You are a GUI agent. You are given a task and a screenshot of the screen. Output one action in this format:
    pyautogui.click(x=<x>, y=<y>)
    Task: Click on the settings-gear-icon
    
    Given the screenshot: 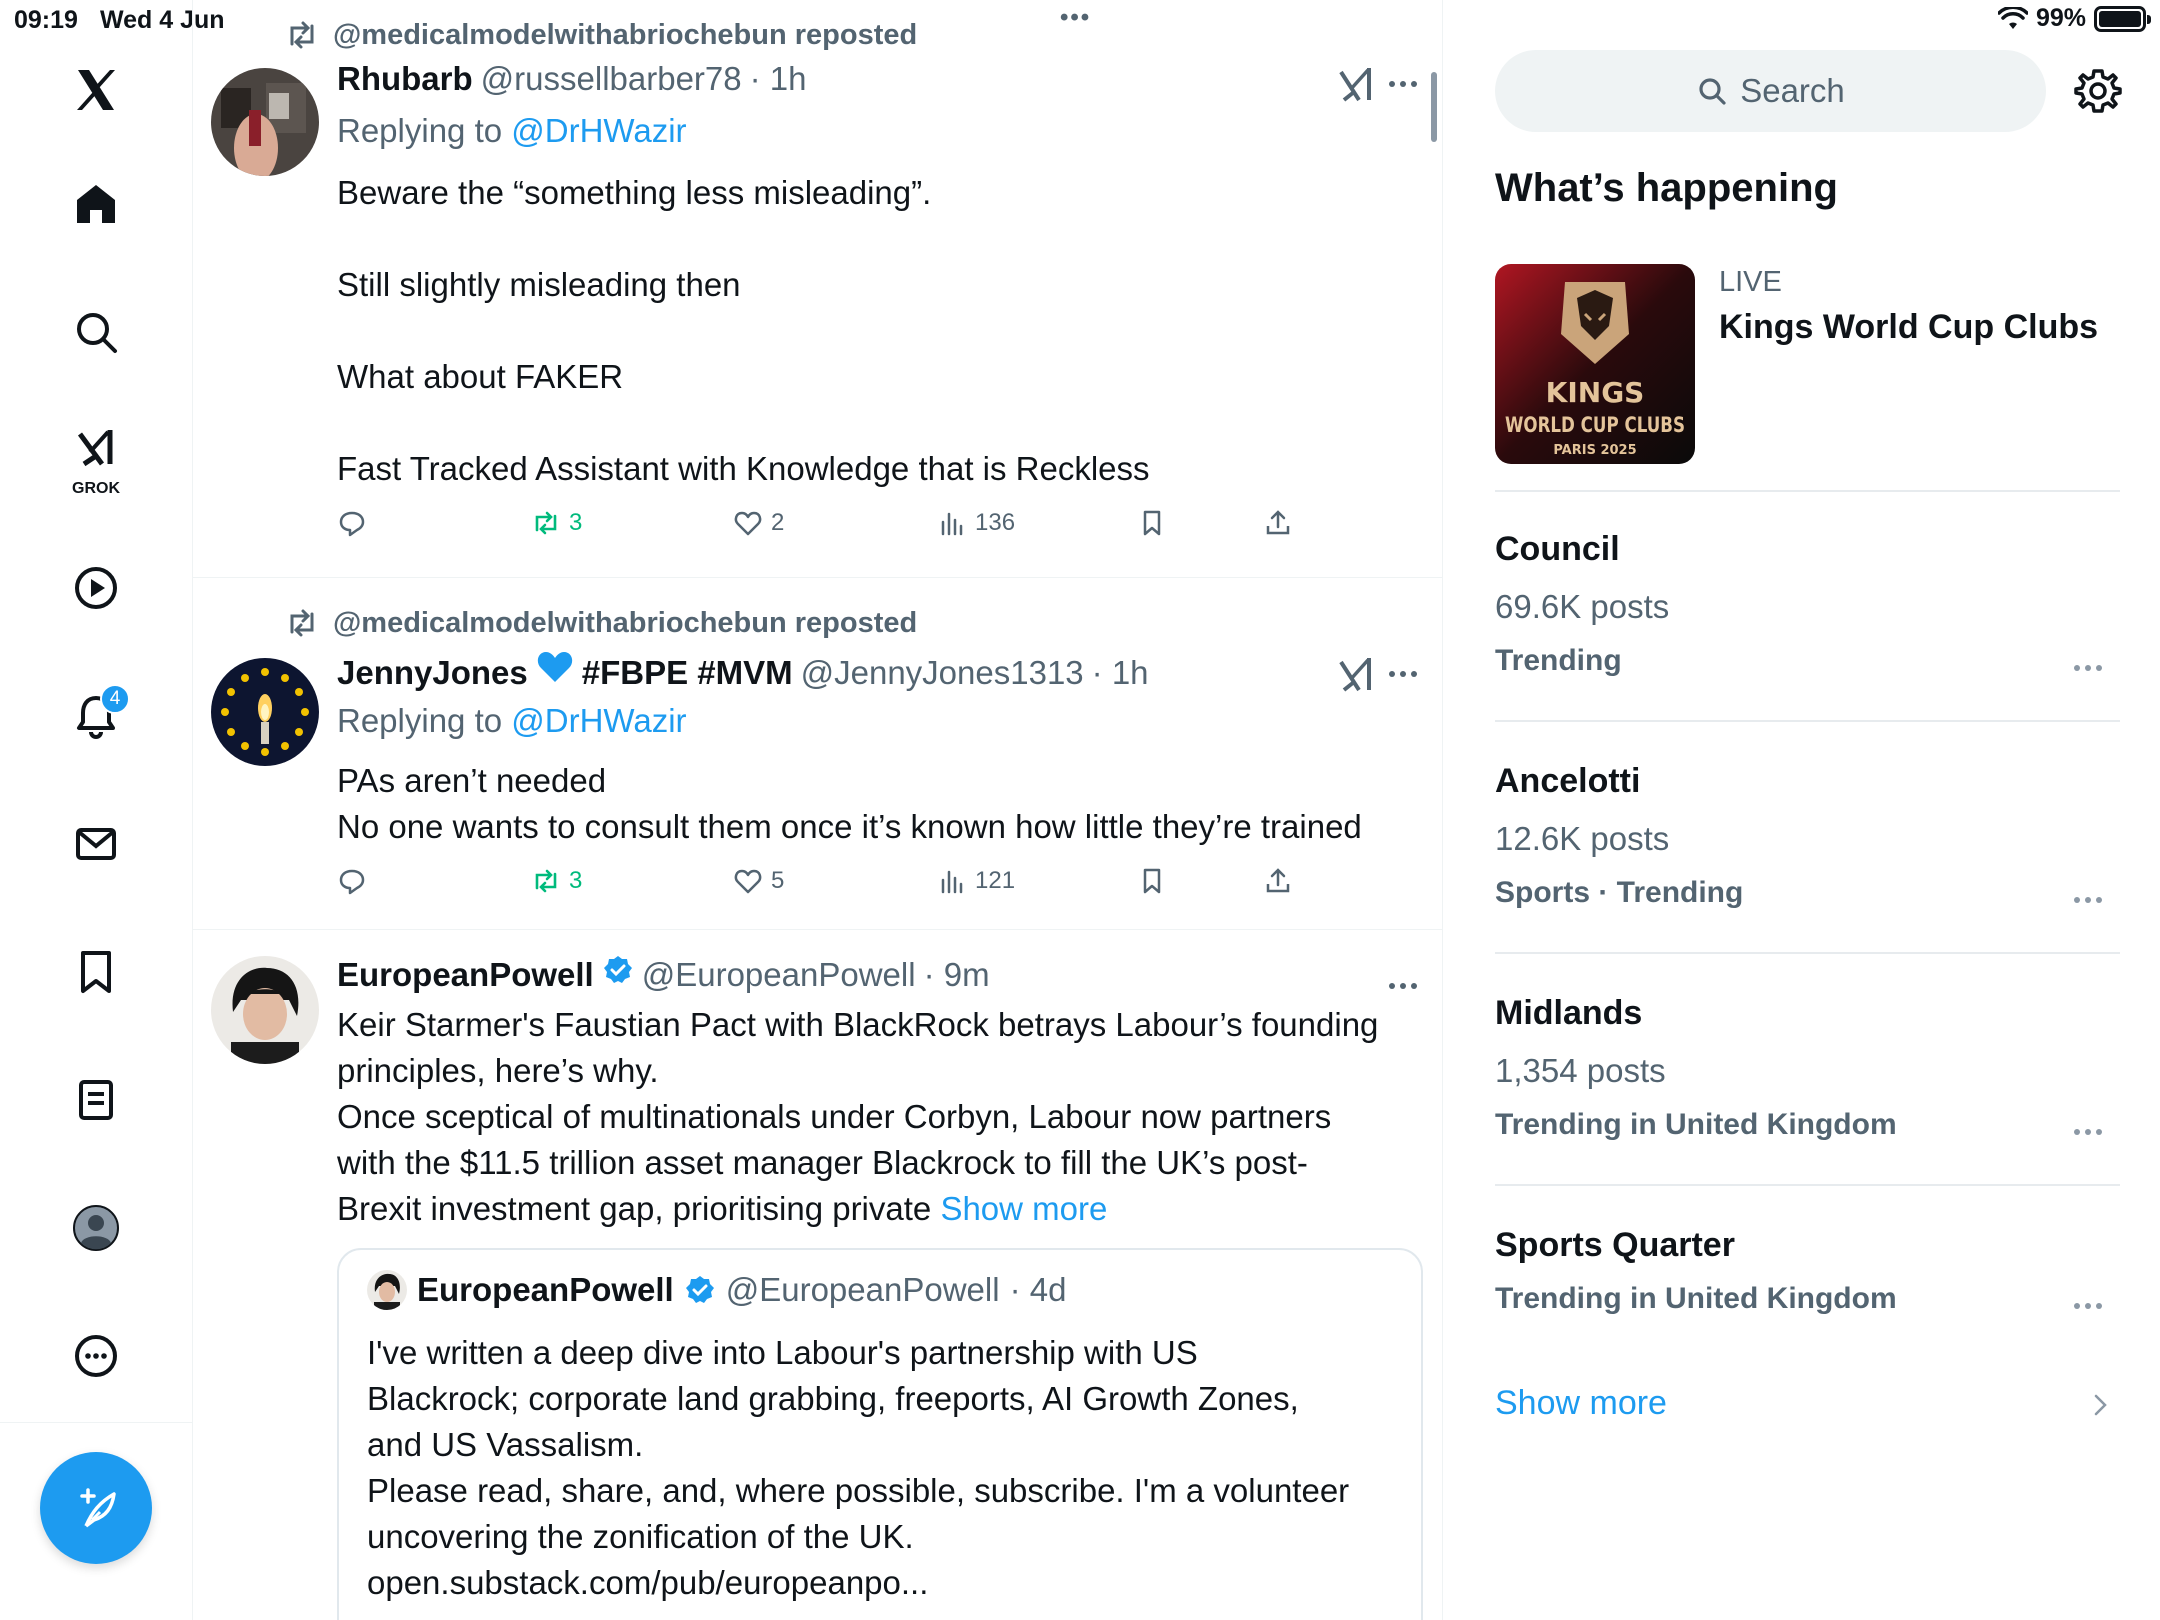 What is the action you would take?
    pyautogui.click(x=2098, y=91)
    